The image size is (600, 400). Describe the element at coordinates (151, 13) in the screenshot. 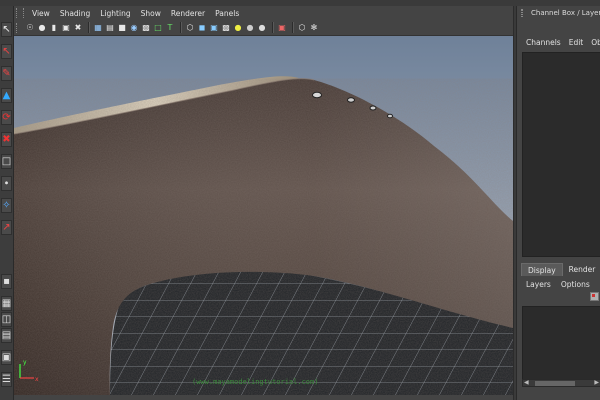

I see `menu-show: Show` at that location.